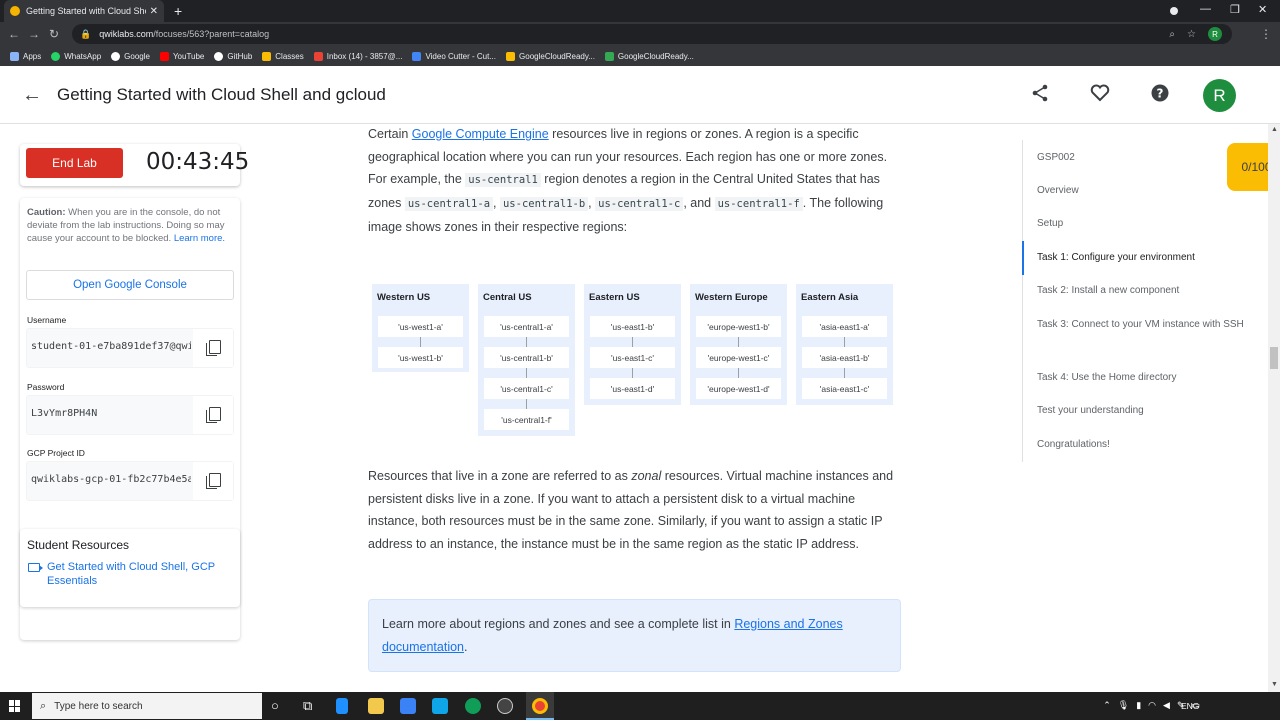 This screenshot has width=1280, height=720. Describe the element at coordinates (283, 56) in the screenshot. I see `bookmark-item: Classes` at that location.